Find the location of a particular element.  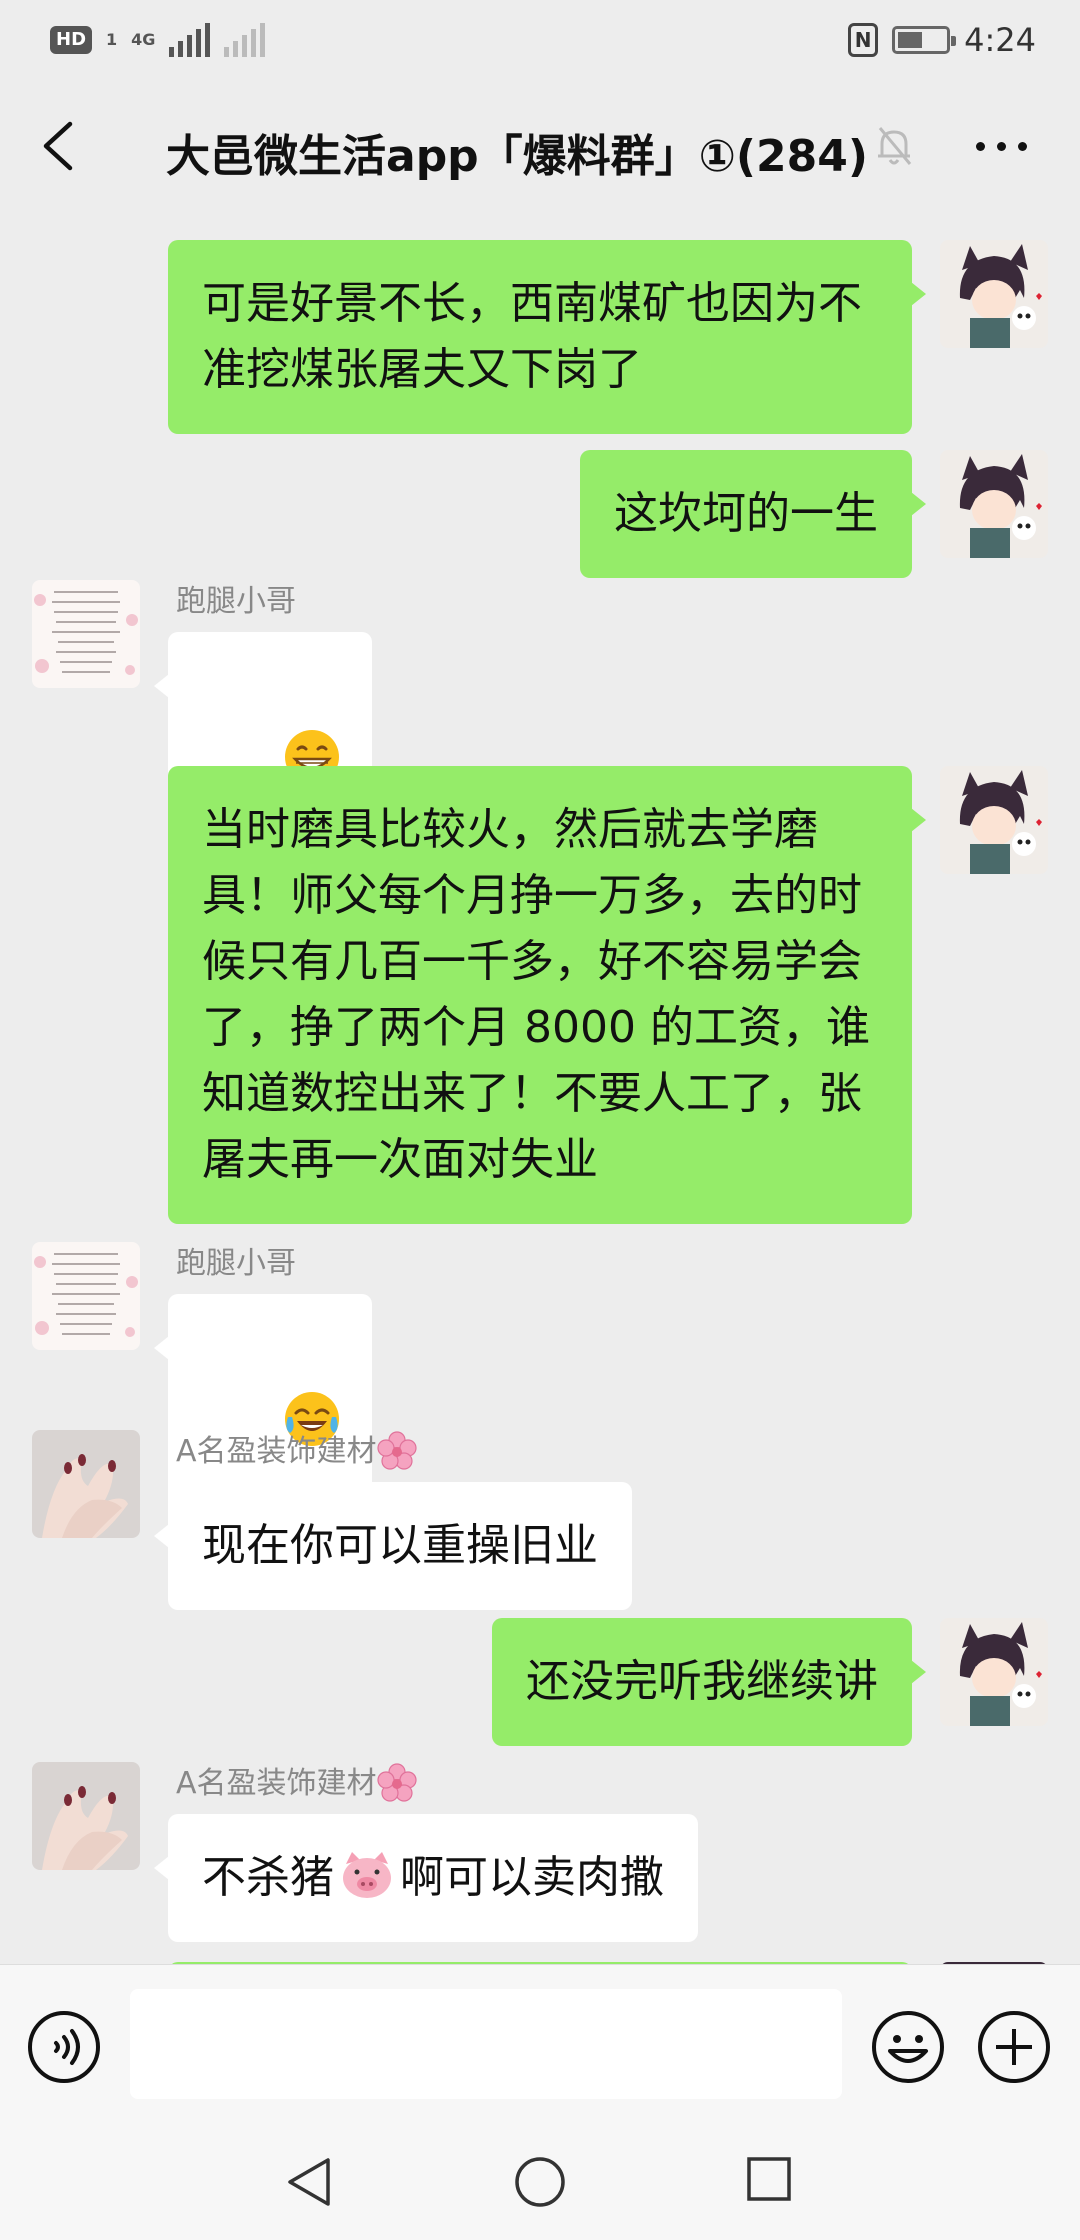

message-item: A名盈装饰建材 不杀猪 啊可以卖肉撒 is located at coordinates (540, 1852).